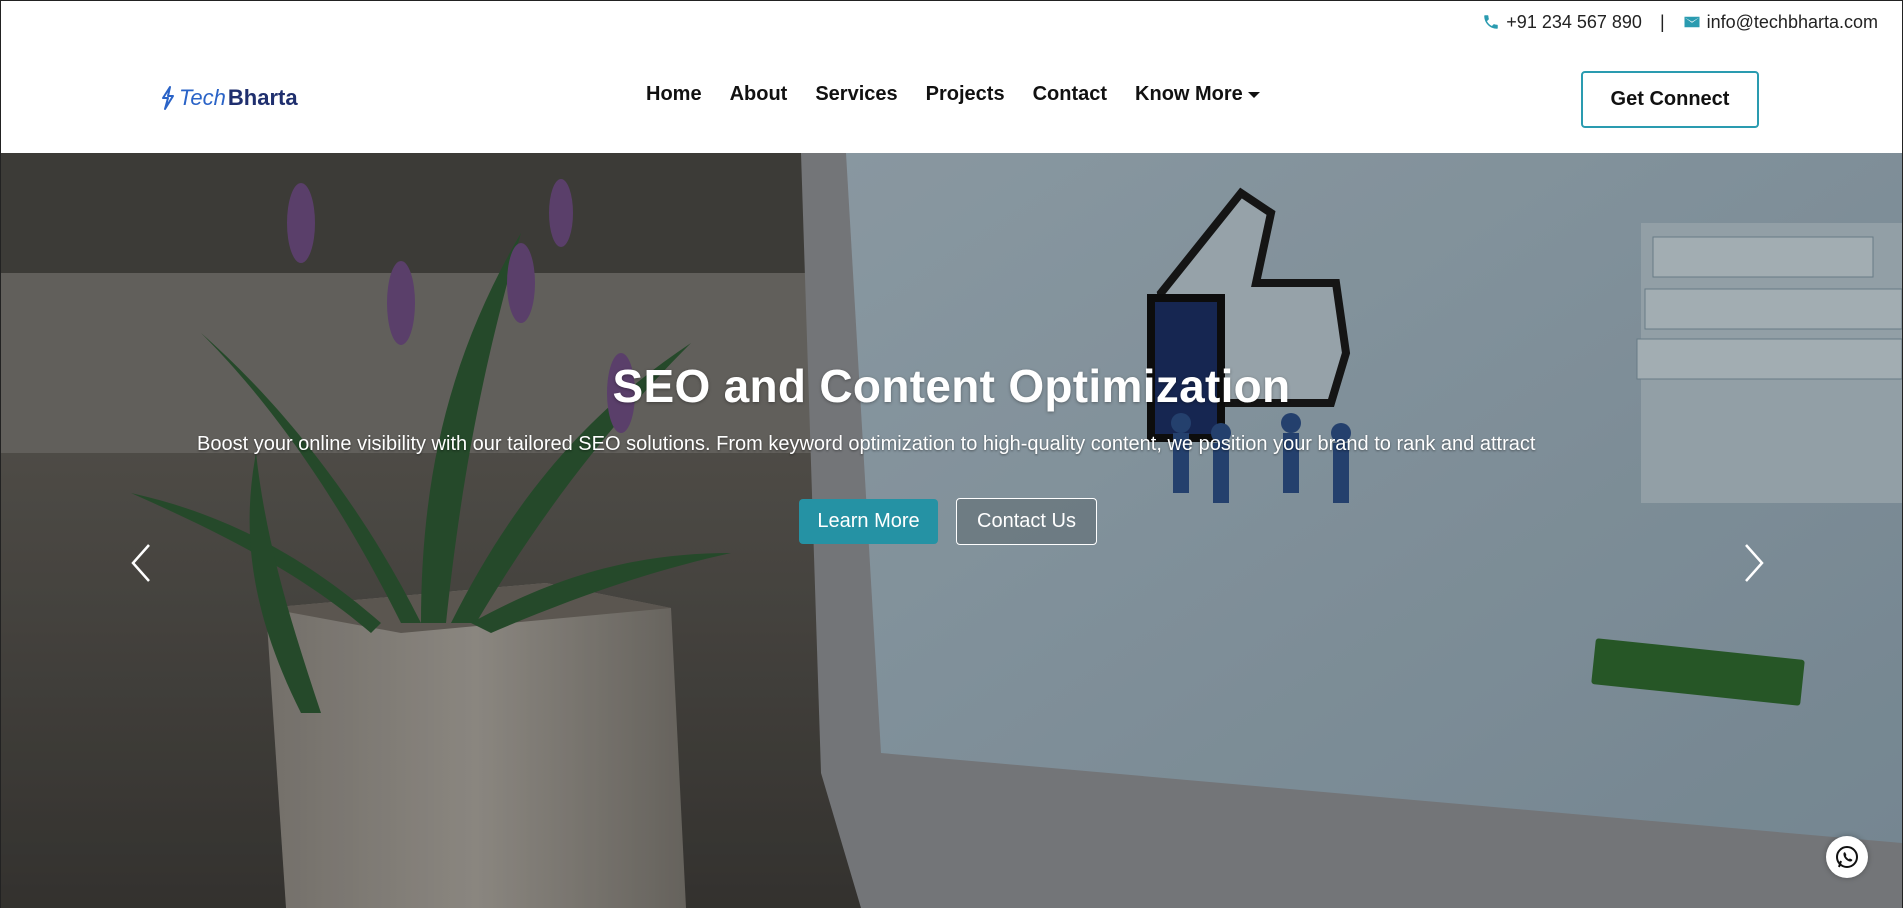  I want to click on contact-bar: +91 234 567 890 | info@techbharta.com, so click(1680, 22).